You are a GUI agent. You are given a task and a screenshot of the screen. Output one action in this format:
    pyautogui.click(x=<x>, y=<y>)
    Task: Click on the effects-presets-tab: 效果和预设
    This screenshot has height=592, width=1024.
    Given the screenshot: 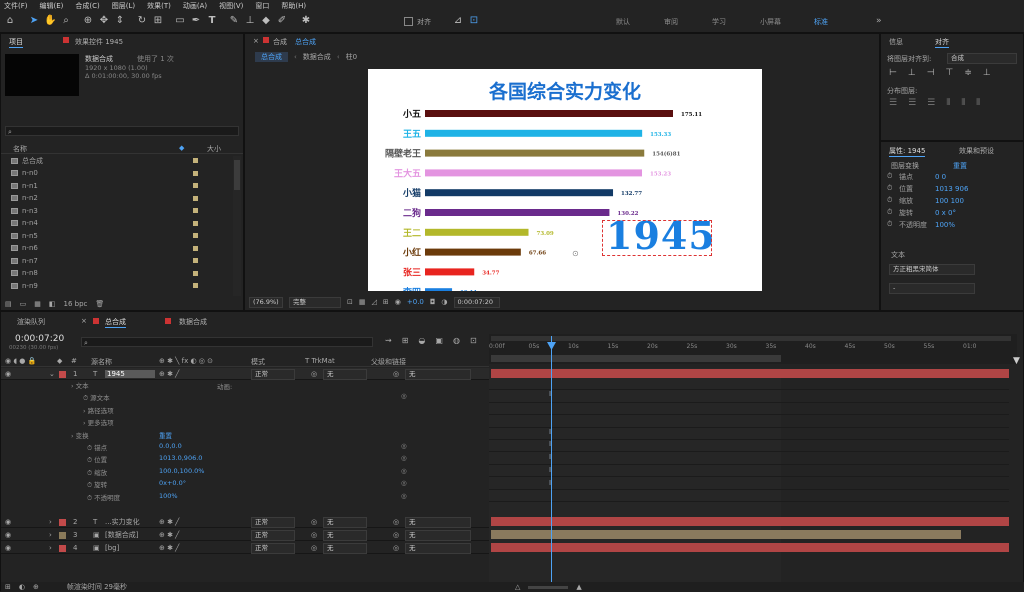 What is the action you would take?
    pyautogui.click(x=976, y=151)
    